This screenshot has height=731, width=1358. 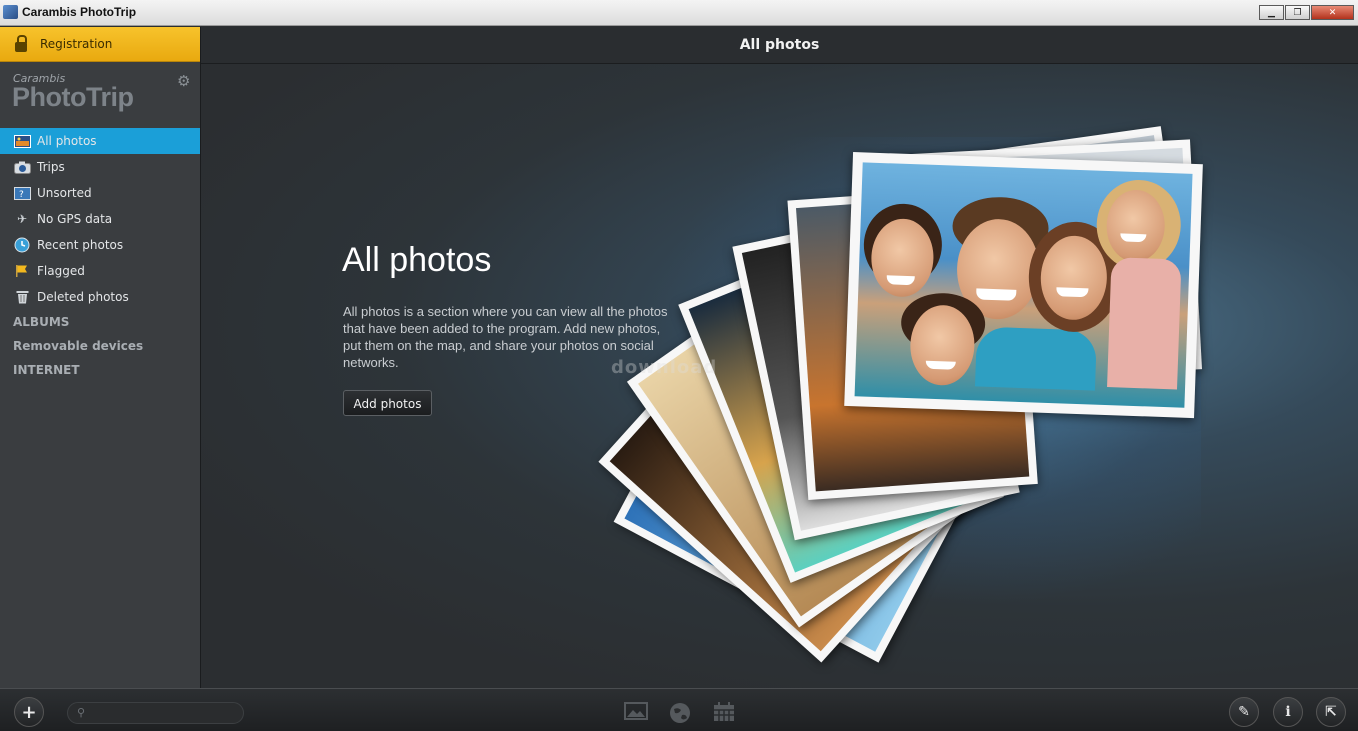 I want to click on family-photo, so click(x=1023, y=285).